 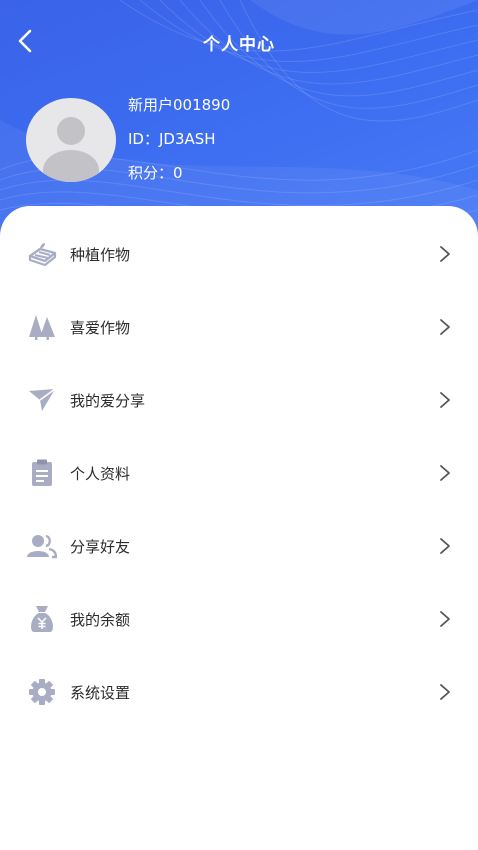 I want to click on user-id-value: JD3ASH, so click(x=187, y=139).